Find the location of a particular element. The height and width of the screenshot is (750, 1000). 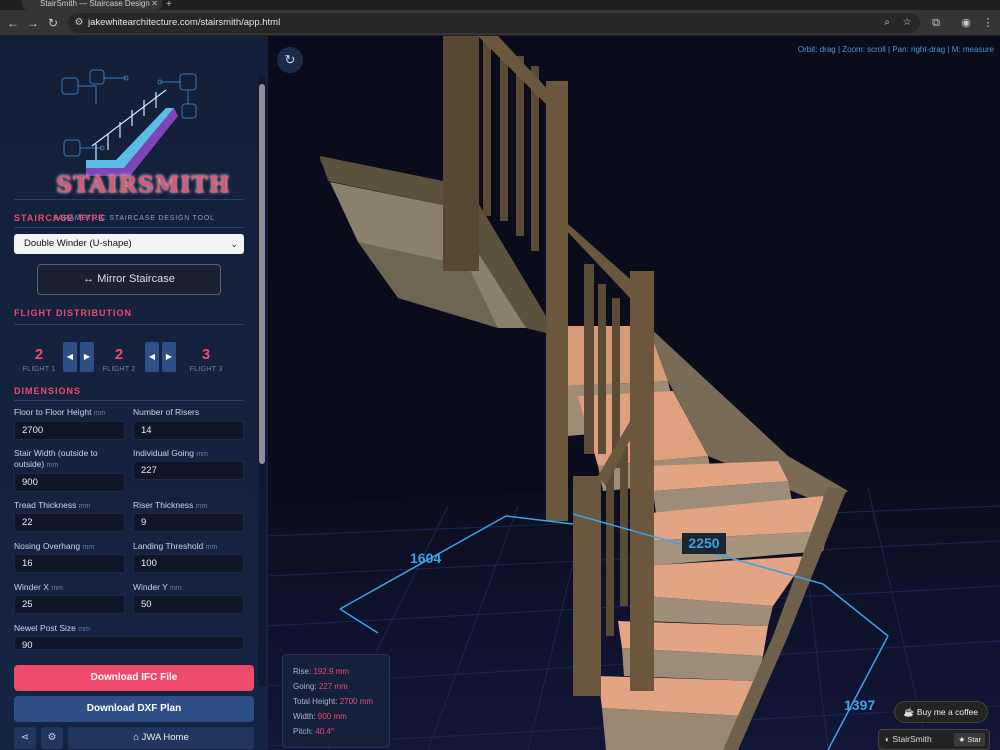

sidebar-scrollbar is located at coordinates (262, 381).